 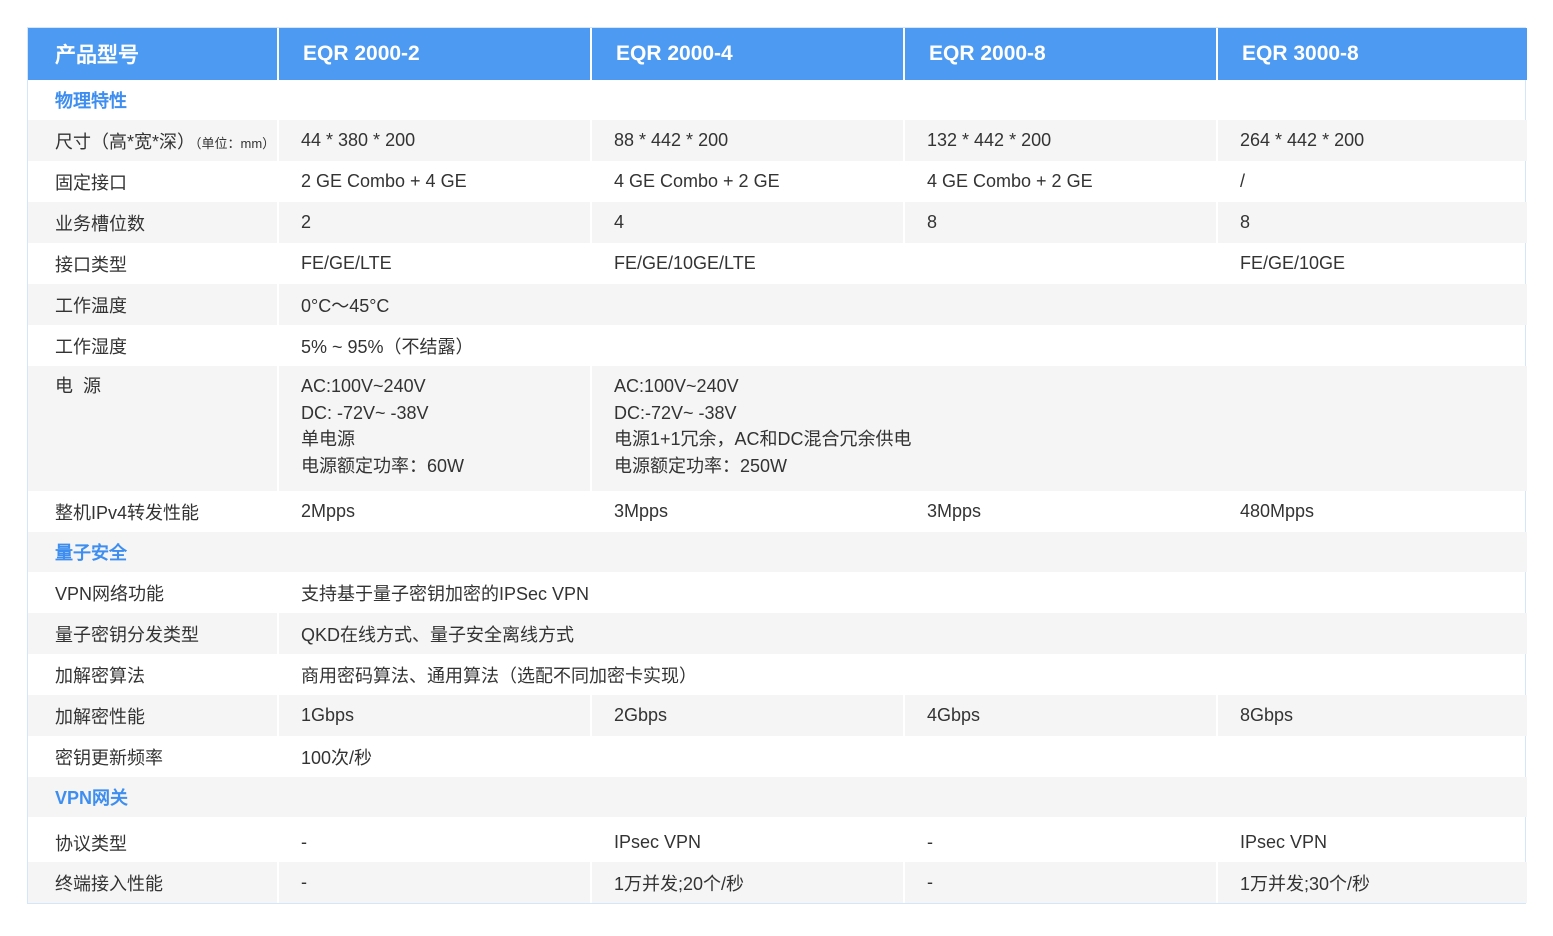 I want to click on header-model: EQR 2000-8, so click(x=1060, y=54).